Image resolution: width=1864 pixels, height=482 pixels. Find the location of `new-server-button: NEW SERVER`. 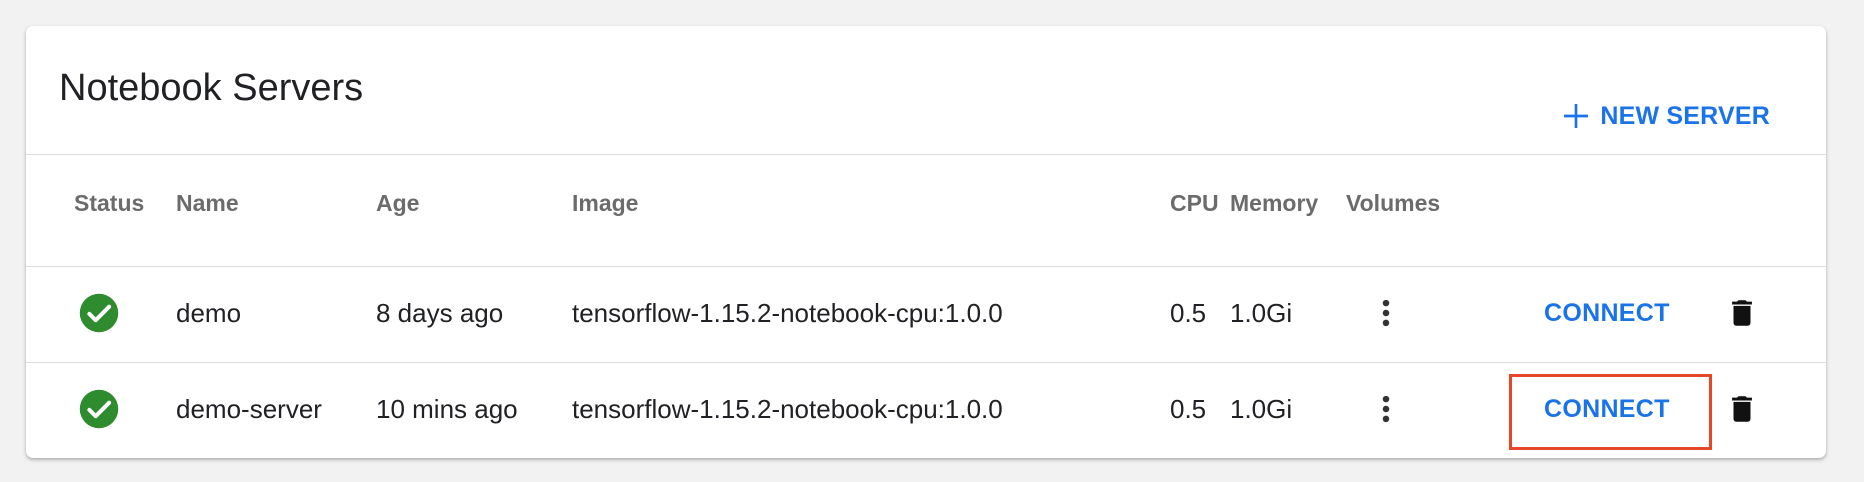

new-server-button: NEW SERVER is located at coordinates (1665, 116).